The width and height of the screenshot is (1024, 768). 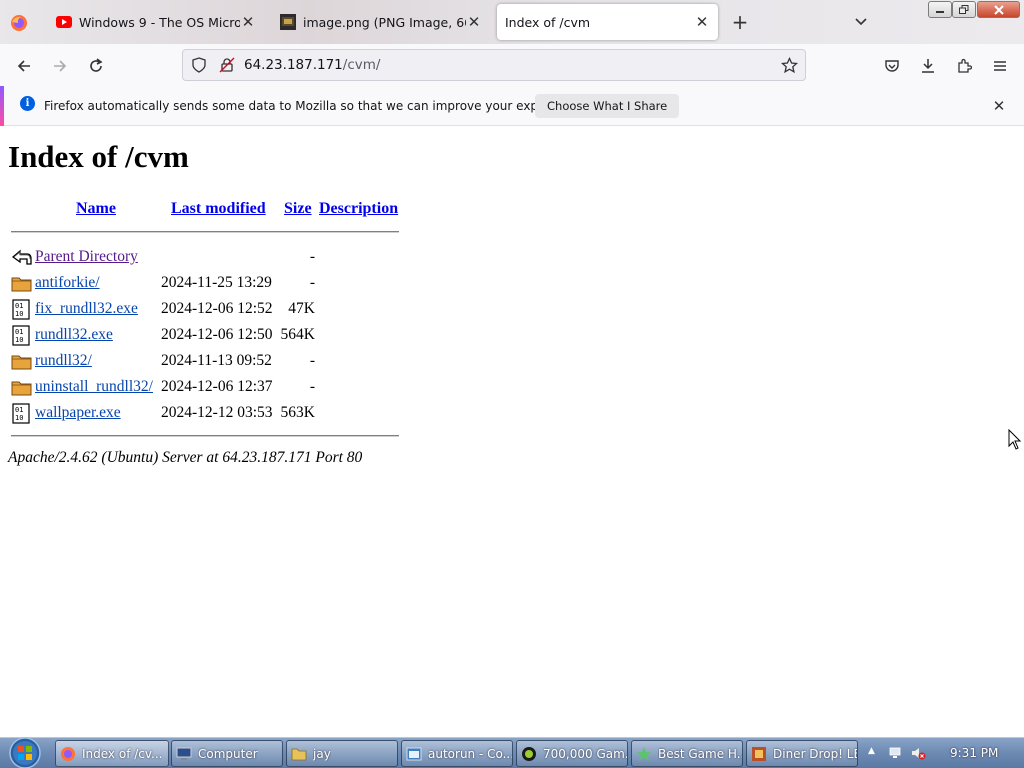 What do you see at coordinates (96, 209) in the screenshot?
I see `column-header-name: Name` at bounding box center [96, 209].